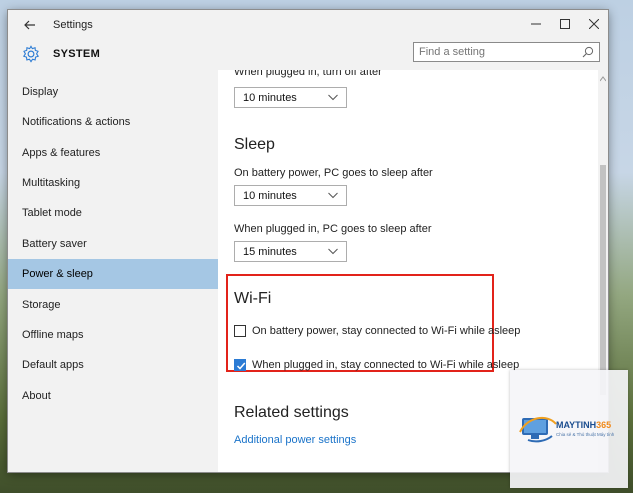  I want to click on sidebar-item-default-apps: Default apps, so click(113, 365).